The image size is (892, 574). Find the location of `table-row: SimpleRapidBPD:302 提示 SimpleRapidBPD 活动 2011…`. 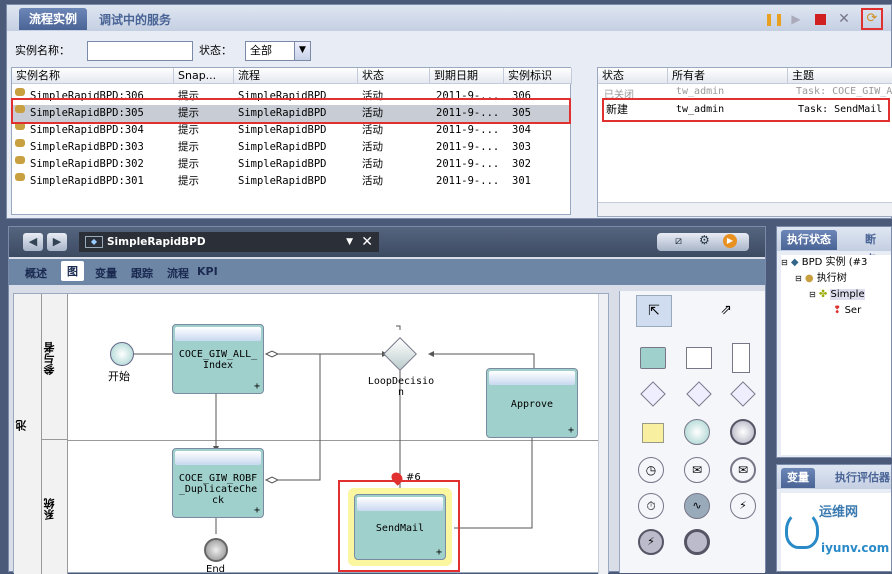

table-row: SimpleRapidBPD:302 提示 SimpleRapidBPD 活动 2011… is located at coordinates (291, 164).